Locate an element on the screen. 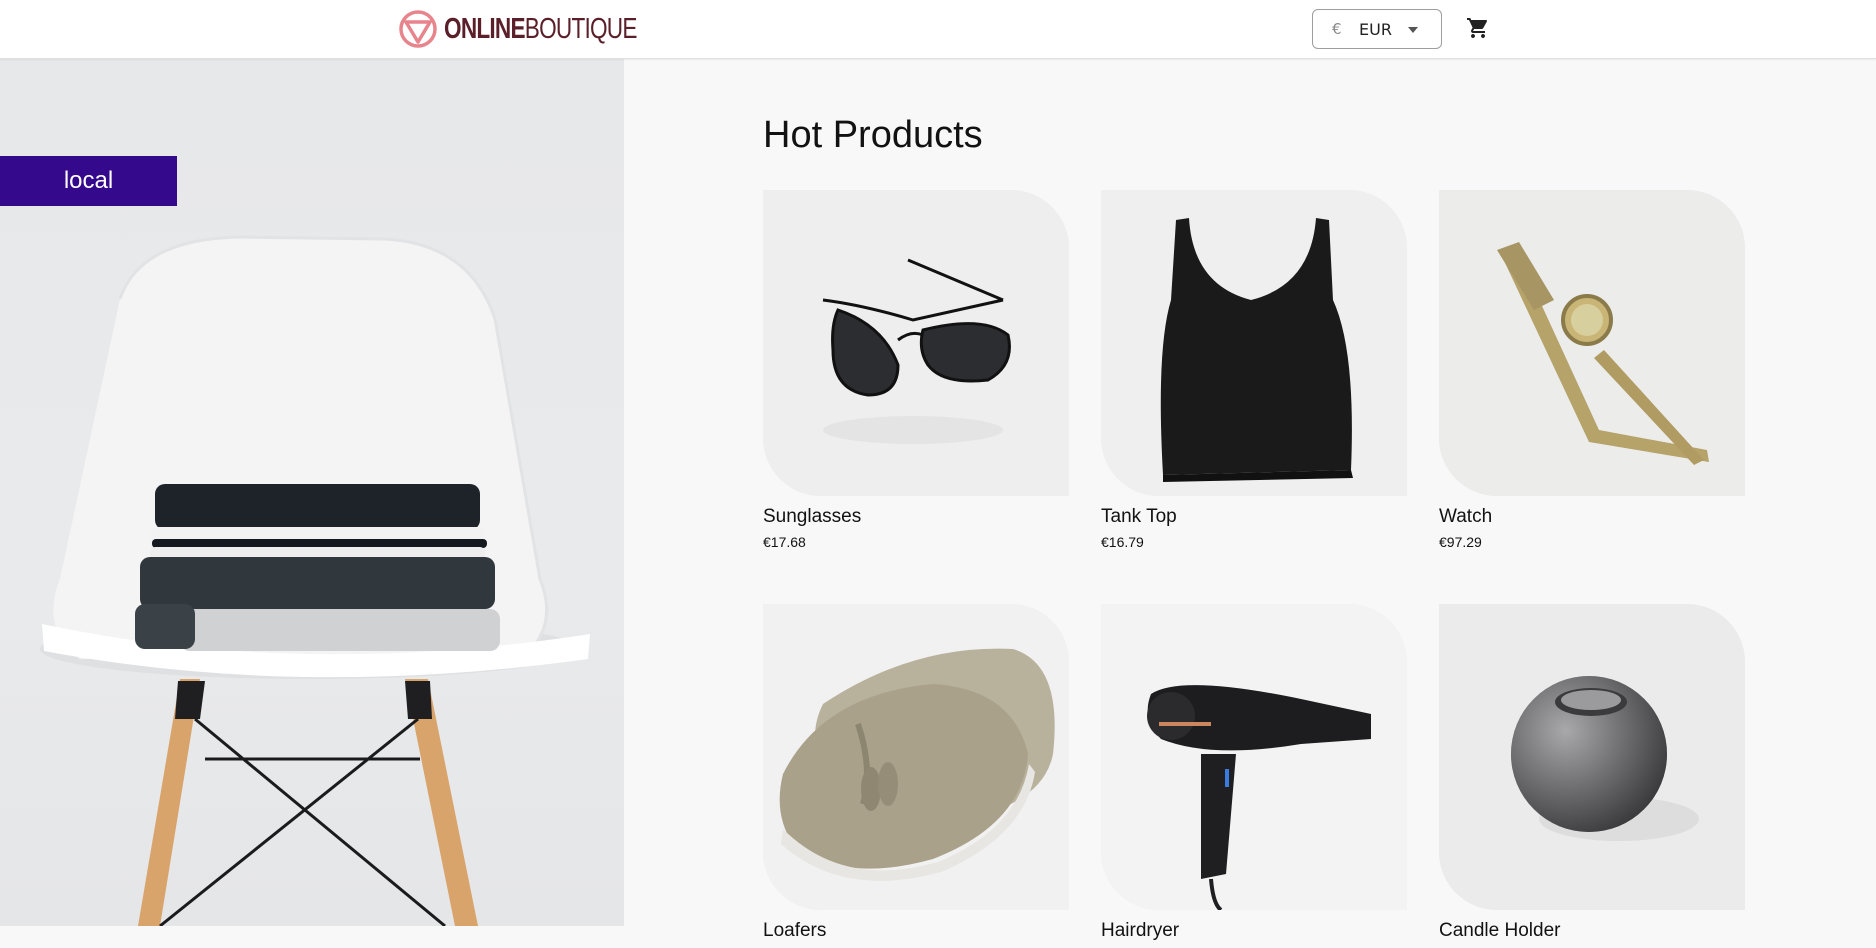 The height and width of the screenshot is (948, 1876). chevron-down-icon is located at coordinates (1413, 30).